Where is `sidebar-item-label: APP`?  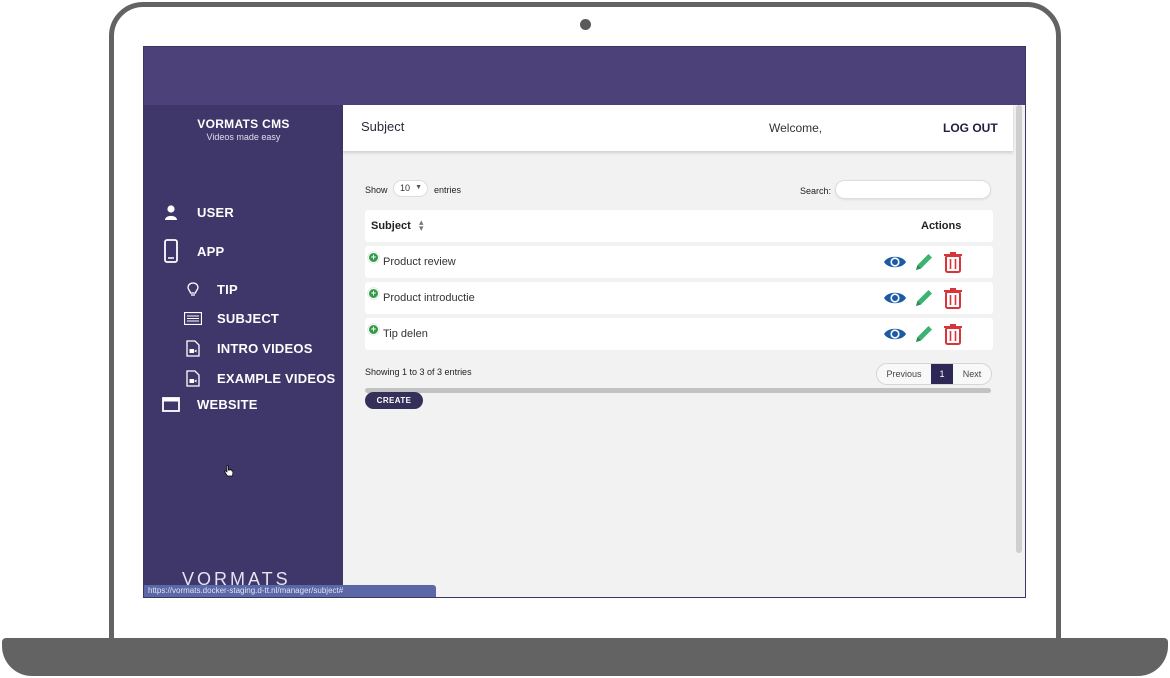
sidebar-item-label: APP is located at coordinates (211, 251).